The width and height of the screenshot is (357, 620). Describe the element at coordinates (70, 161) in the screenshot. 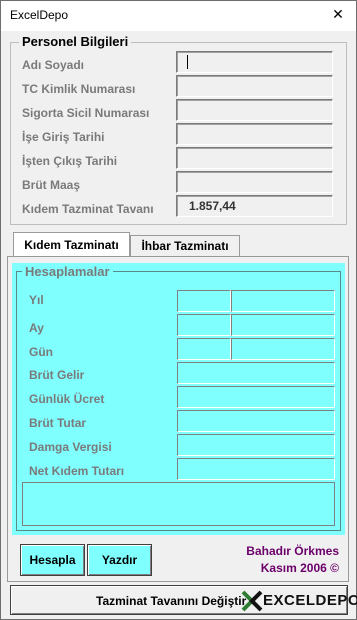

I see `label-isten-cikis: İşten Çıkış Tarihi` at that location.